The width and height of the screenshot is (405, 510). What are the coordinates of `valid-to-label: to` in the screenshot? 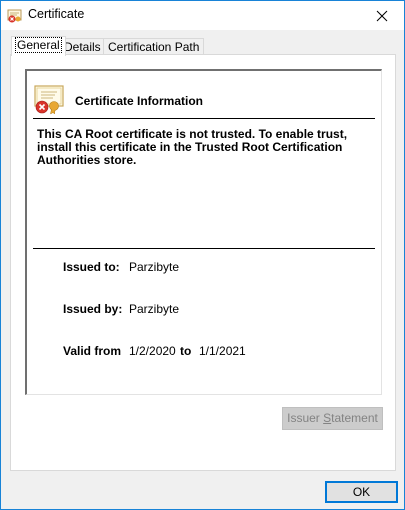 It's located at (186, 351).